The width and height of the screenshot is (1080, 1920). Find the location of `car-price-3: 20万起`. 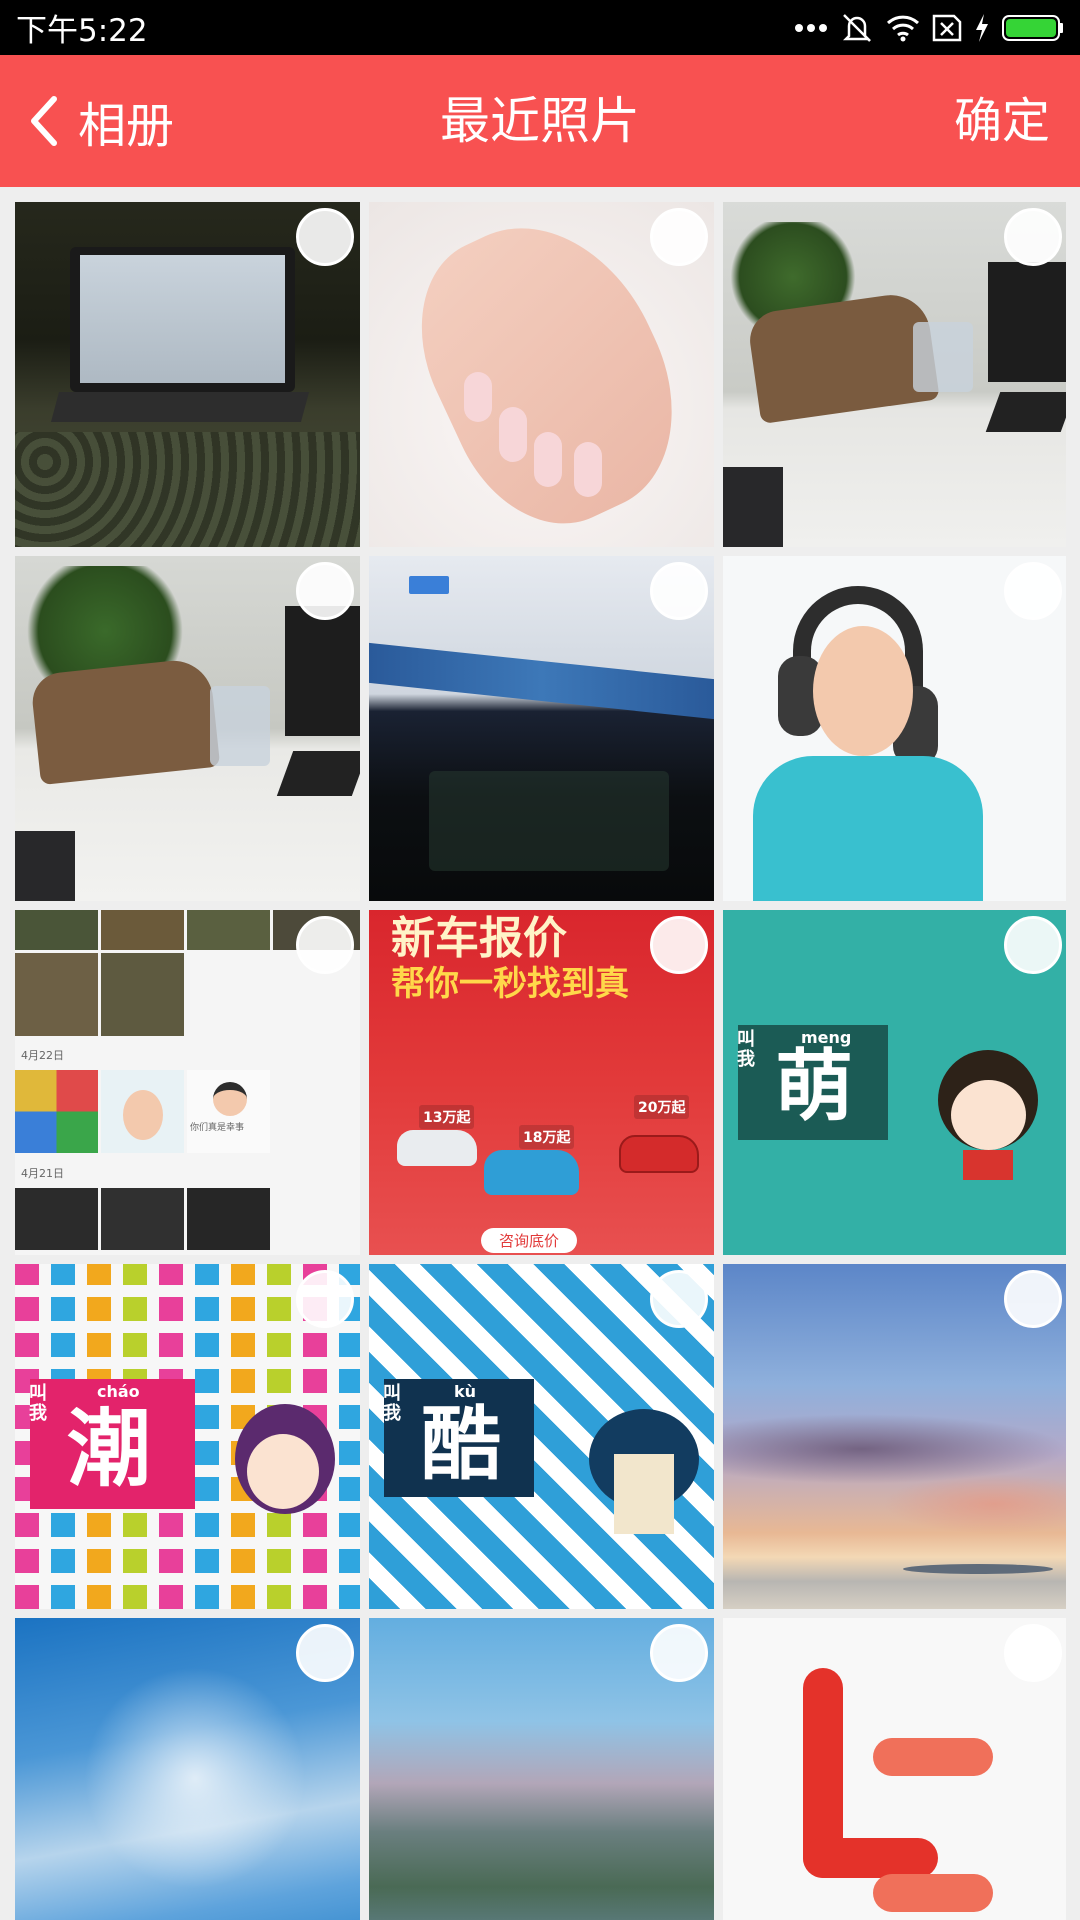

car-price-3: 20万起 is located at coordinates (662, 1107).